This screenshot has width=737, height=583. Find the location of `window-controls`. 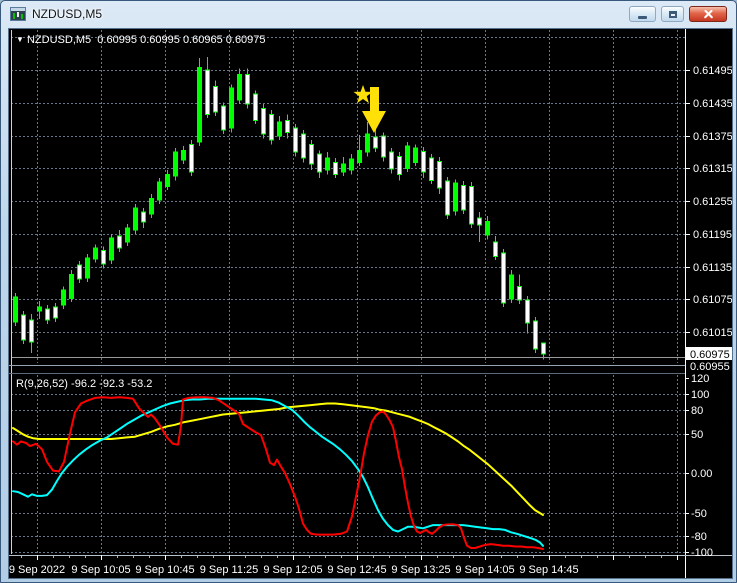

window-controls is located at coordinates (678, 14).